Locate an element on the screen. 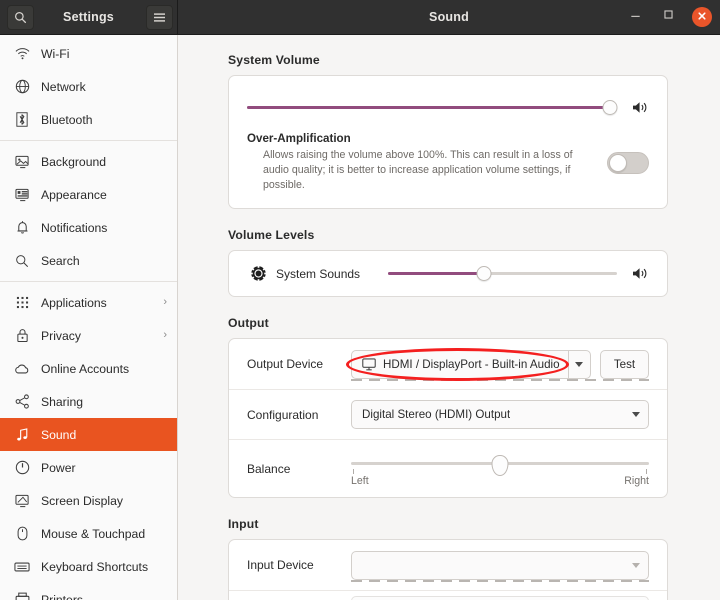 The width and height of the screenshot is (720, 600). configuration-label: Configuration is located at coordinates (283, 414).